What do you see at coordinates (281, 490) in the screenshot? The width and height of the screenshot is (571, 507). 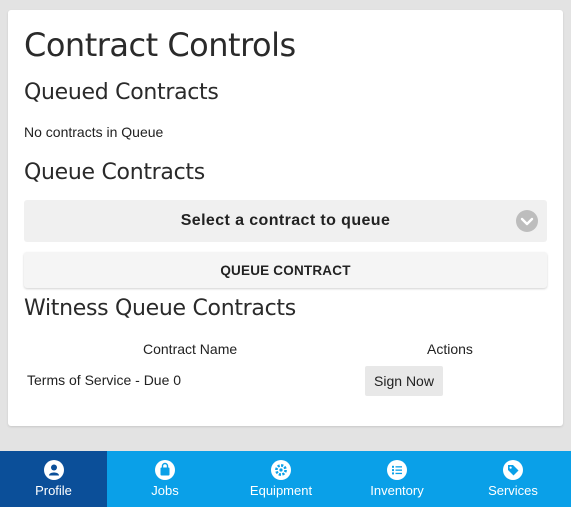 I see `nav-label-equipment: Equipment` at bounding box center [281, 490].